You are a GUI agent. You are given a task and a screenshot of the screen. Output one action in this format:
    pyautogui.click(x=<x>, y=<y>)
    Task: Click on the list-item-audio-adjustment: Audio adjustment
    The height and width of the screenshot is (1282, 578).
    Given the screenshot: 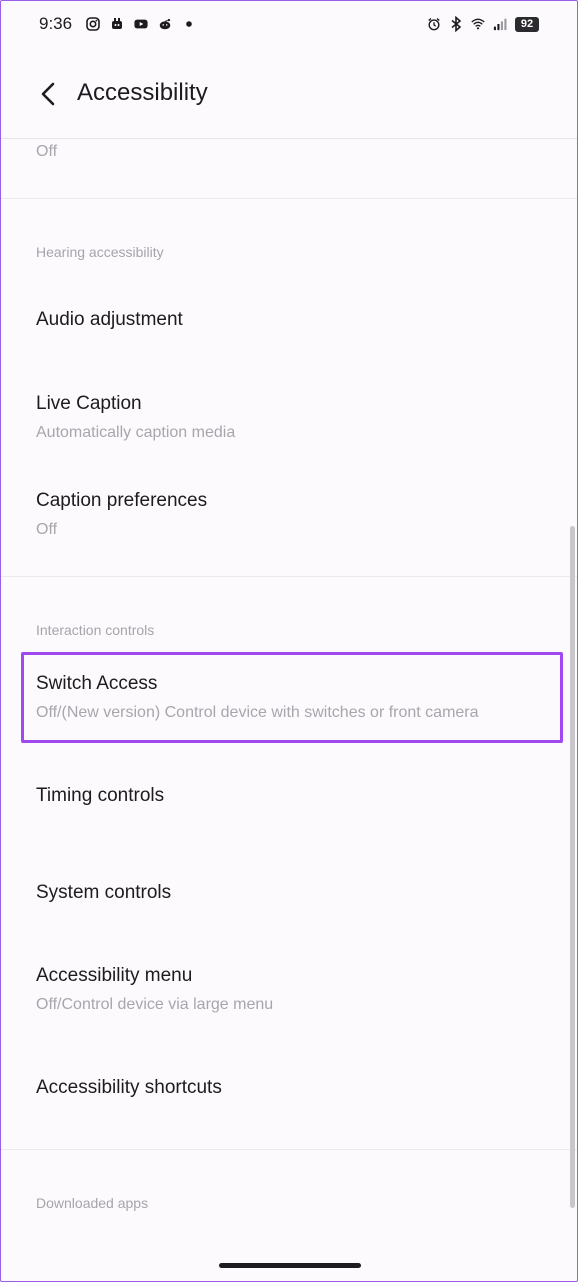 What is the action you would take?
    pyautogui.click(x=289, y=320)
    